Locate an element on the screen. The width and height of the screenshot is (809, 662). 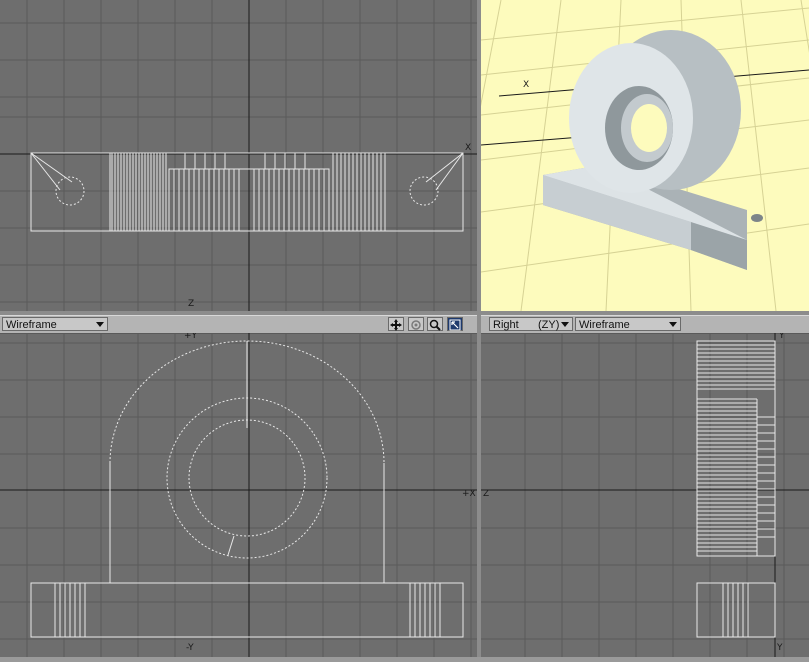
zoom-view-icon is located at coordinates (435, 325).